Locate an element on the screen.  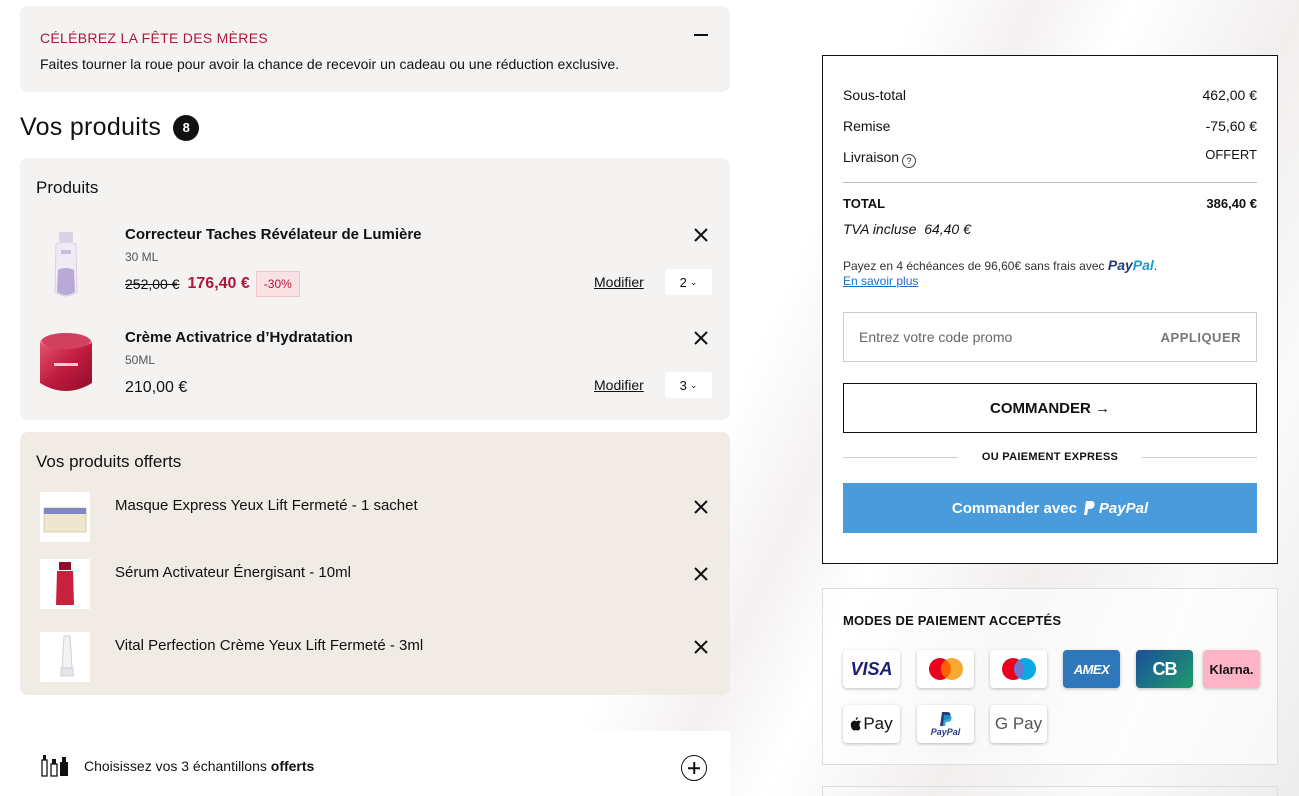
old-price: 252,00 € is located at coordinates (152, 284).